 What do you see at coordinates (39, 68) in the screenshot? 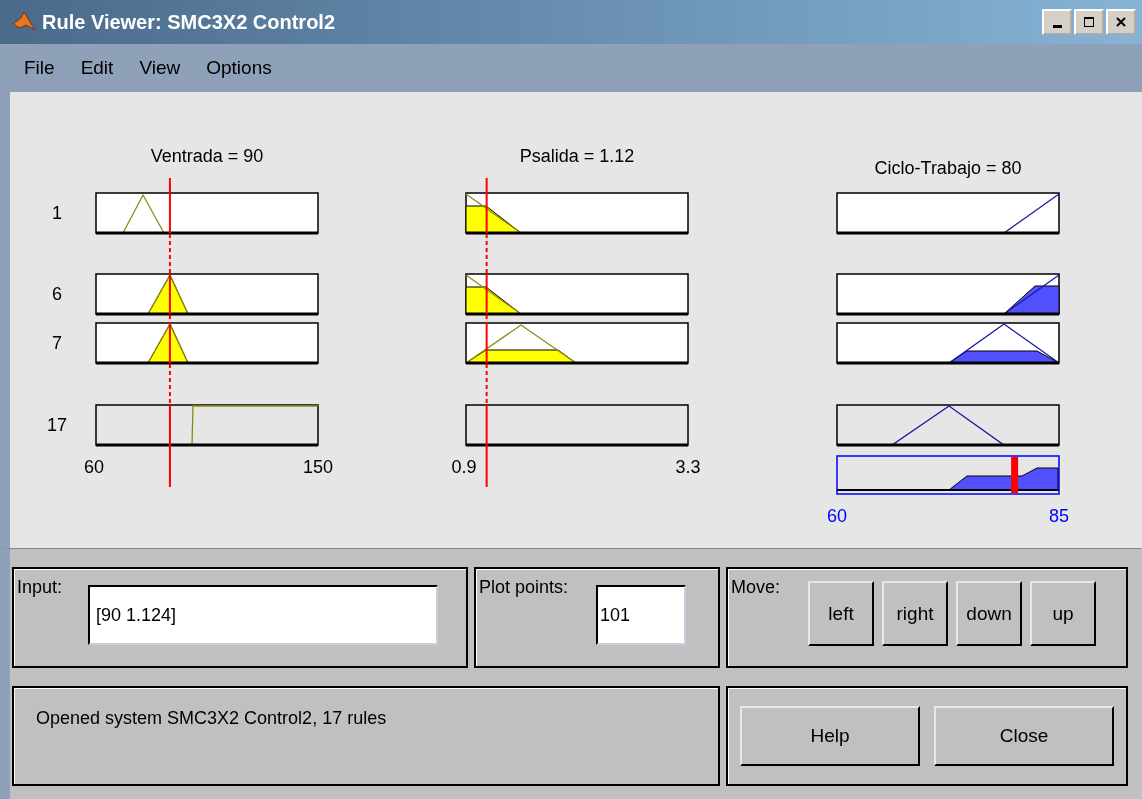
I see `menu-item: File` at bounding box center [39, 68].